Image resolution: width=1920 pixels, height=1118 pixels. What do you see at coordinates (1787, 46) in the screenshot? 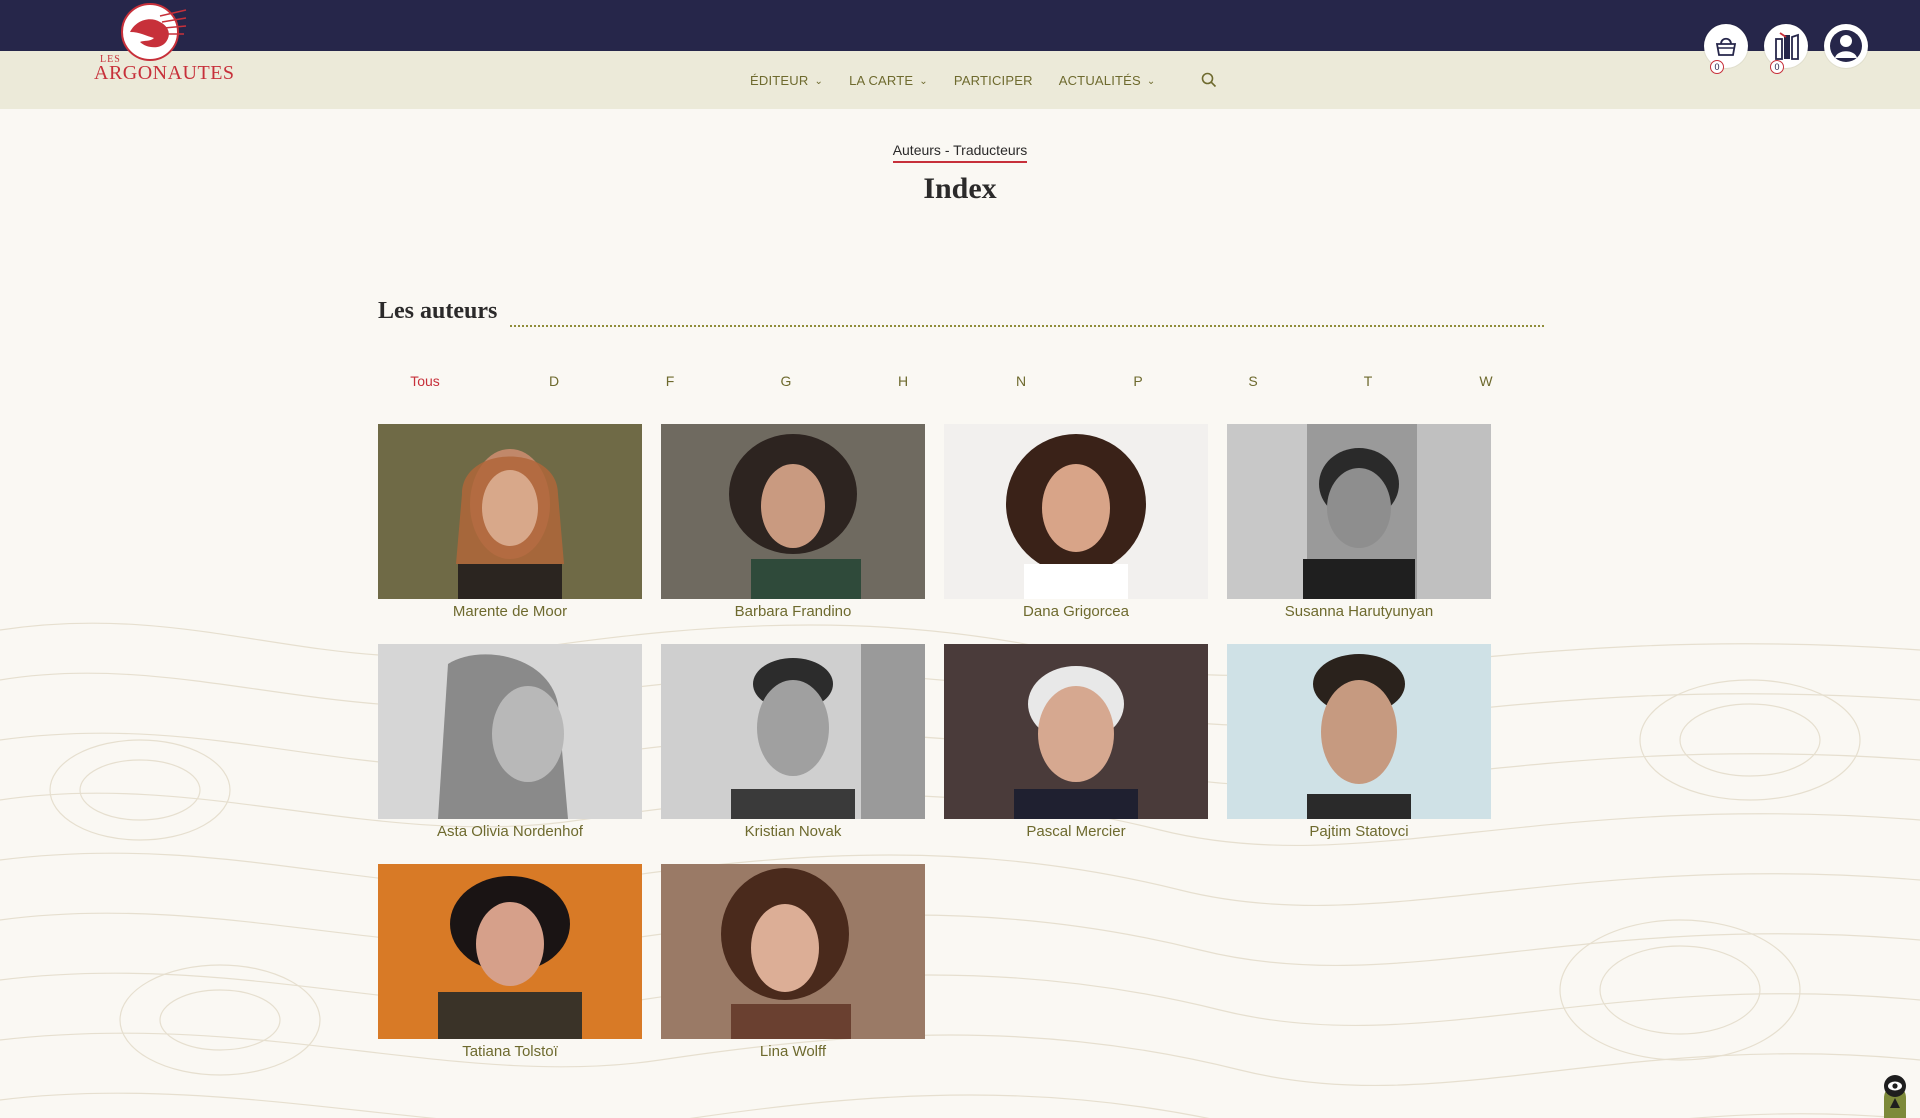
I see `books-icon` at bounding box center [1787, 46].